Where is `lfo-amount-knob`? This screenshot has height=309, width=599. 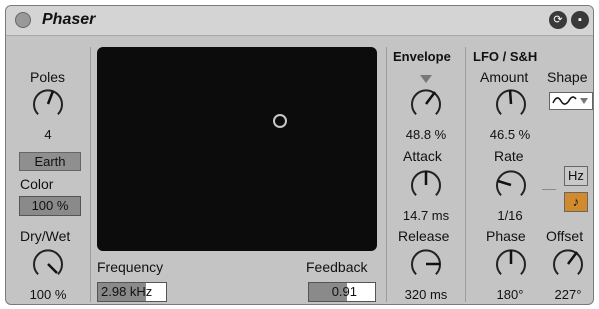 lfo-amount-knob is located at coordinates (511, 104).